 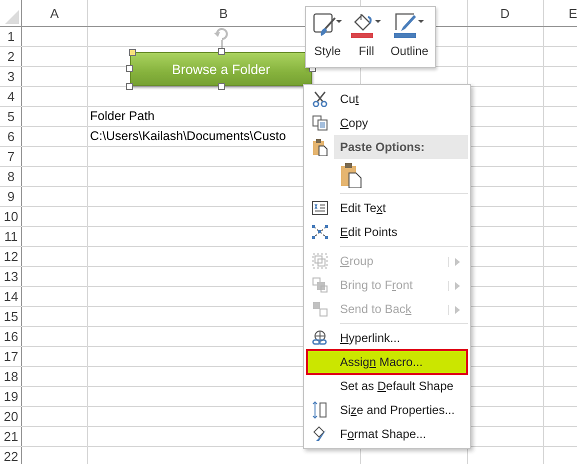 I want to click on menu-item: Set as Default Shape, so click(x=401, y=386).